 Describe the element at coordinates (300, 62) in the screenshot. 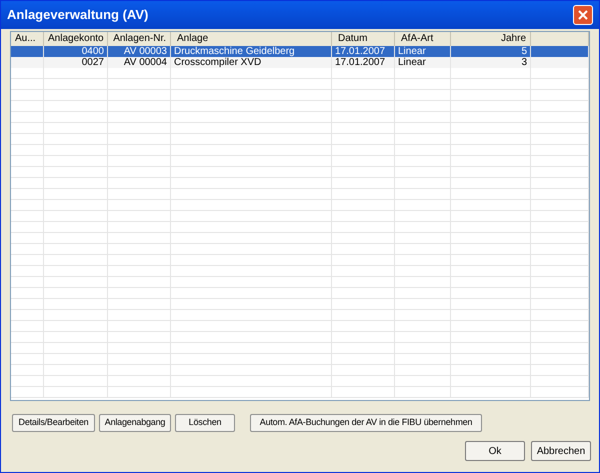

I see `table-row: 0027 AV 00004 Crosscompiler XVD 17.01.2007 Linear 3` at that location.